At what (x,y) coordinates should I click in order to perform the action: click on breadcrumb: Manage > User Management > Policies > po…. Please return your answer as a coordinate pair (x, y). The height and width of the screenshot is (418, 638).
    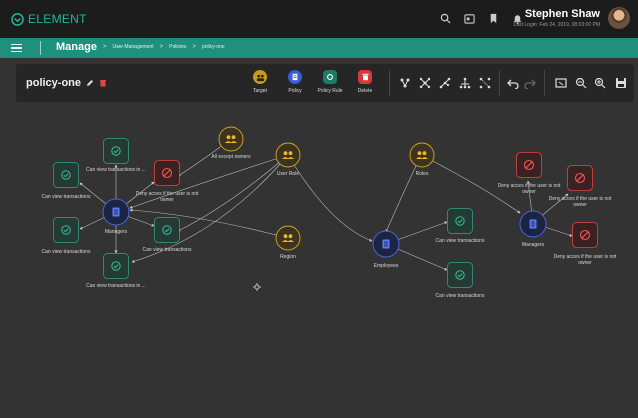
    Looking at the image, I should click on (140, 47).